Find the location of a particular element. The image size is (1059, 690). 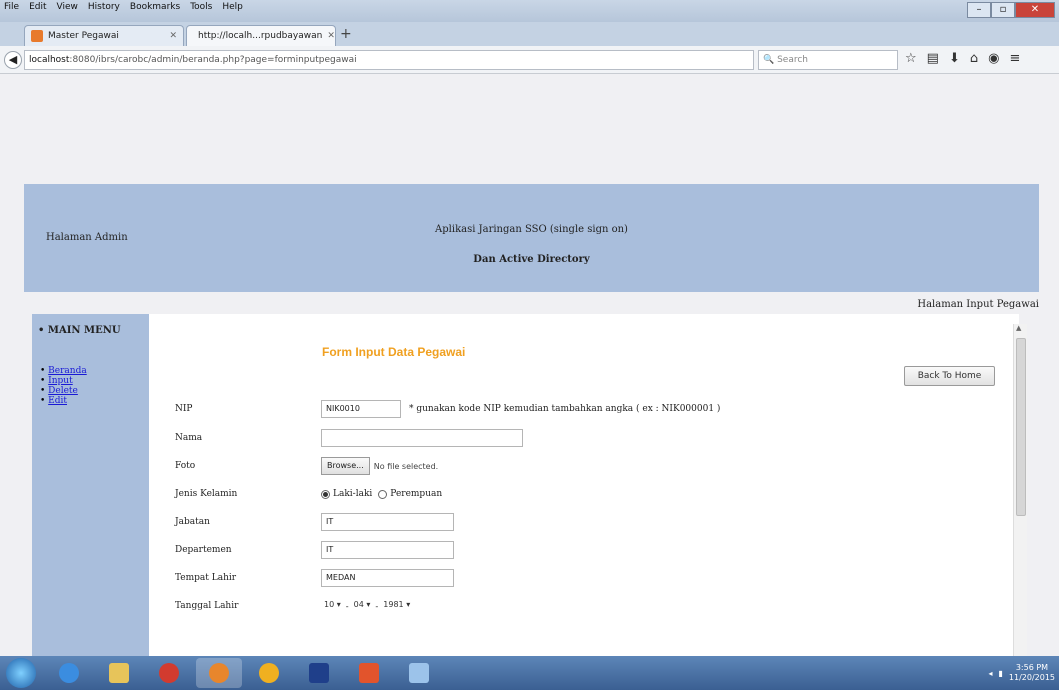

jenis-kelamin-label: Jenis Kelamin is located at coordinates (206, 494).